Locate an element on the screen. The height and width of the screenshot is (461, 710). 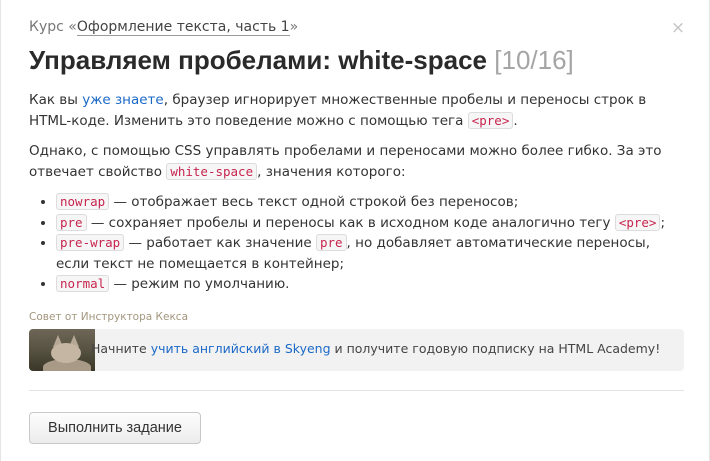
text: , значения которого: is located at coordinates (331, 171).